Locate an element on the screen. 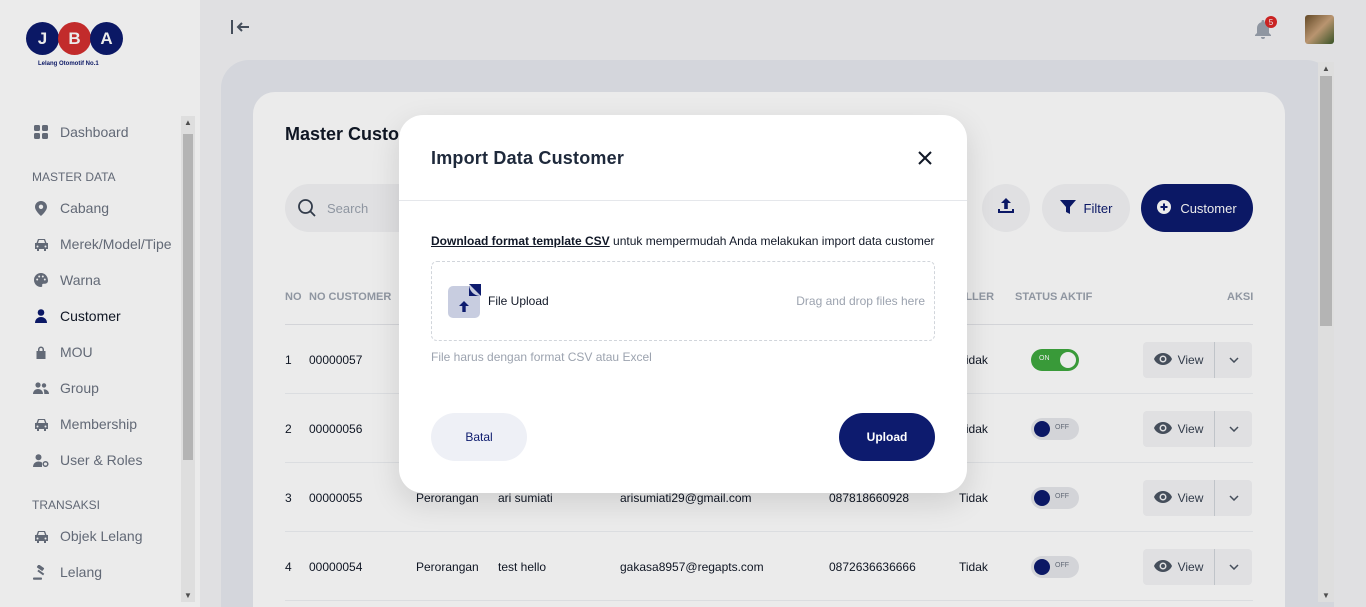 The image size is (1366, 607). cancel-button: Batal is located at coordinates (479, 437).